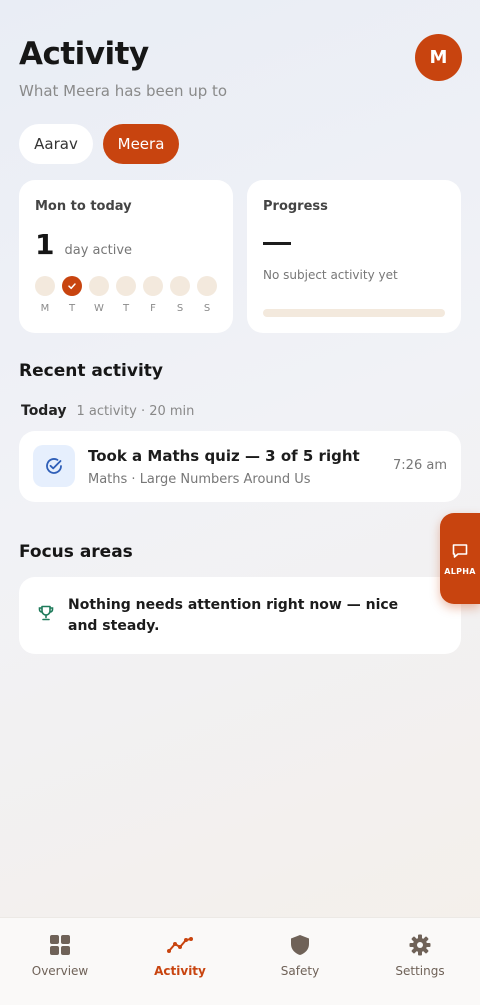 This screenshot has height=1005, width=480. What do you see at coordinates (300, 945) in the screenshot?
I see `shield-icon` at bounding box center [300, 945].